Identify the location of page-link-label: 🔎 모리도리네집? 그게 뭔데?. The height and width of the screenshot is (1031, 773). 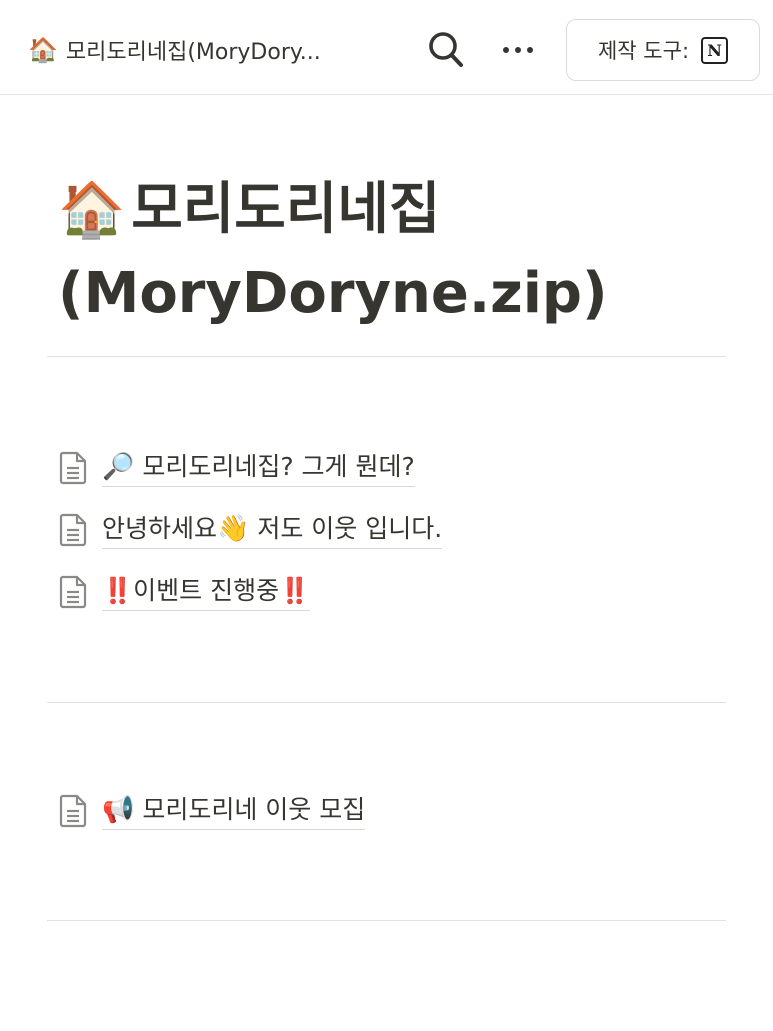
(258, 468).